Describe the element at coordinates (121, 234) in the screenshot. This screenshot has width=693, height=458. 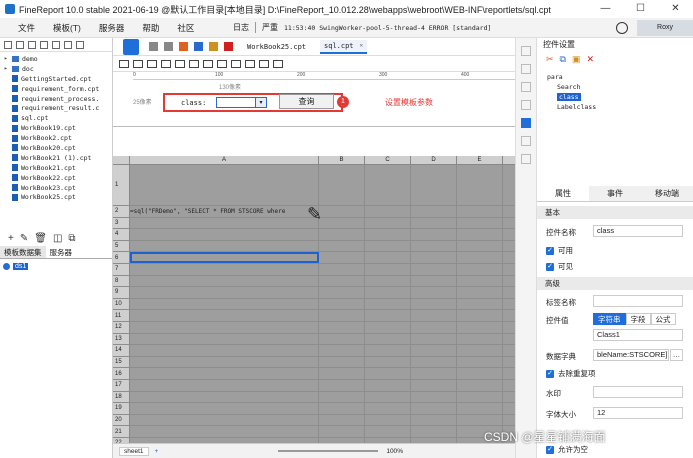
I see `row-header-cell: 4` at that location.